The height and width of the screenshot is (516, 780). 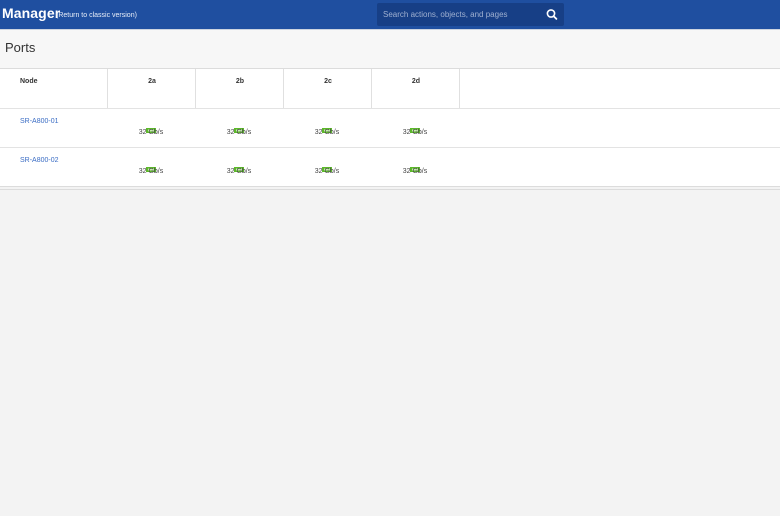 I want to click on page-title: Ports, so click(x=20, y=47).